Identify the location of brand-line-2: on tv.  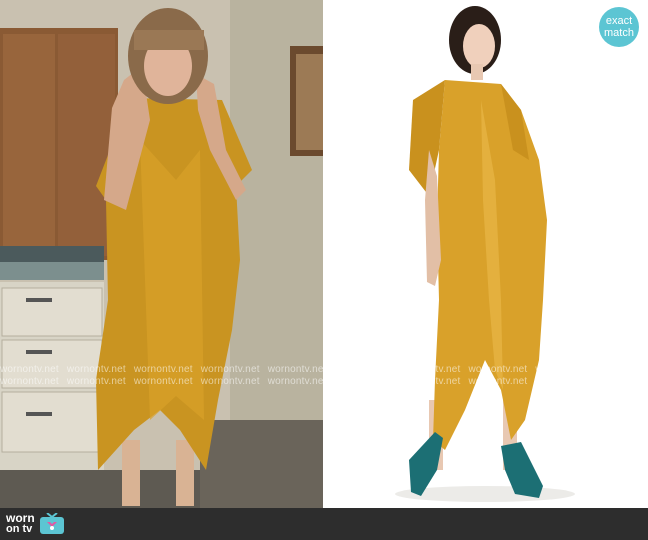
(19, 529).